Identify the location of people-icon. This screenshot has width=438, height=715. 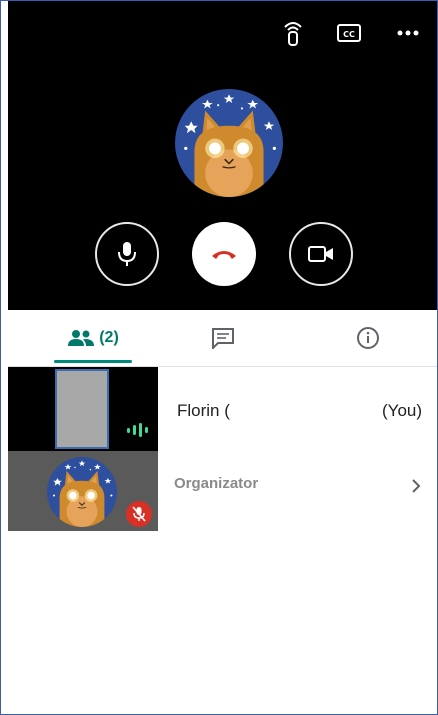
(81, 338).